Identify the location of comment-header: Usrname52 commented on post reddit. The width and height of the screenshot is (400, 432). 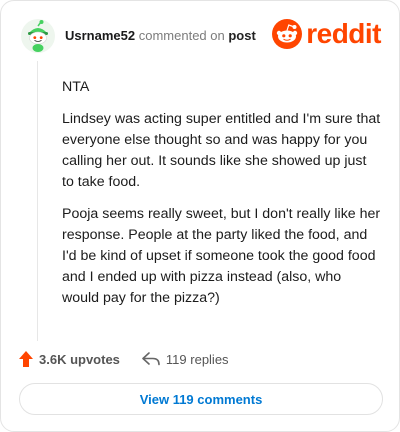
(202, 36).